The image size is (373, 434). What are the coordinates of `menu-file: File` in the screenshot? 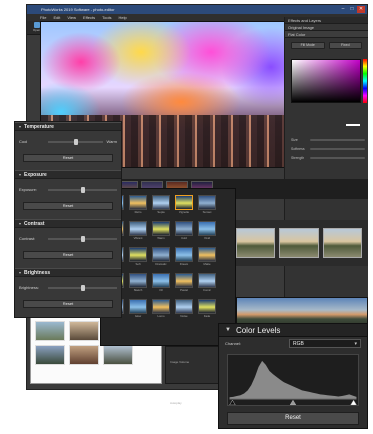 It's located at (43, 17).